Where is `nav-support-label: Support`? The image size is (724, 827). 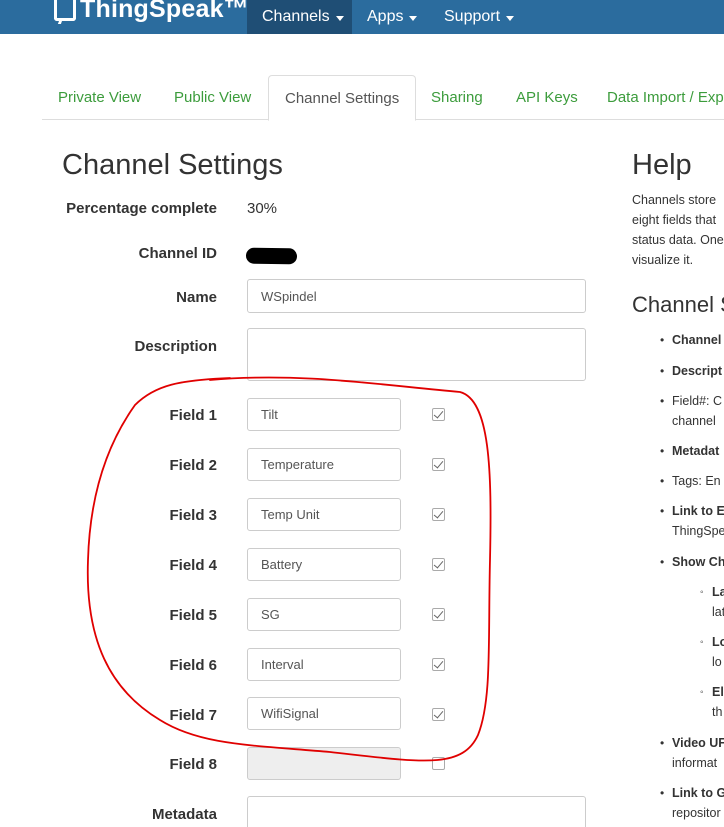 nav-support-label: Support is located at coordinates (472, 16).